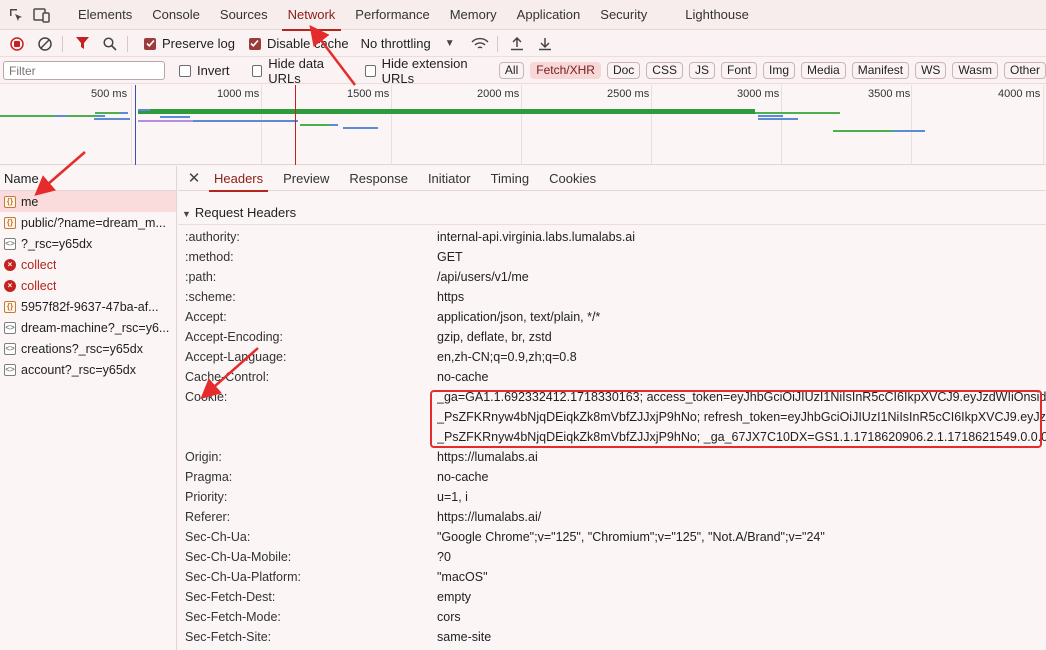 The height and width of the screenshot is (650, 1046). What do you see at coordinates (213, 70) in the screenshot?
I see `invert-label: Invert` at bounding box center [213, 70].